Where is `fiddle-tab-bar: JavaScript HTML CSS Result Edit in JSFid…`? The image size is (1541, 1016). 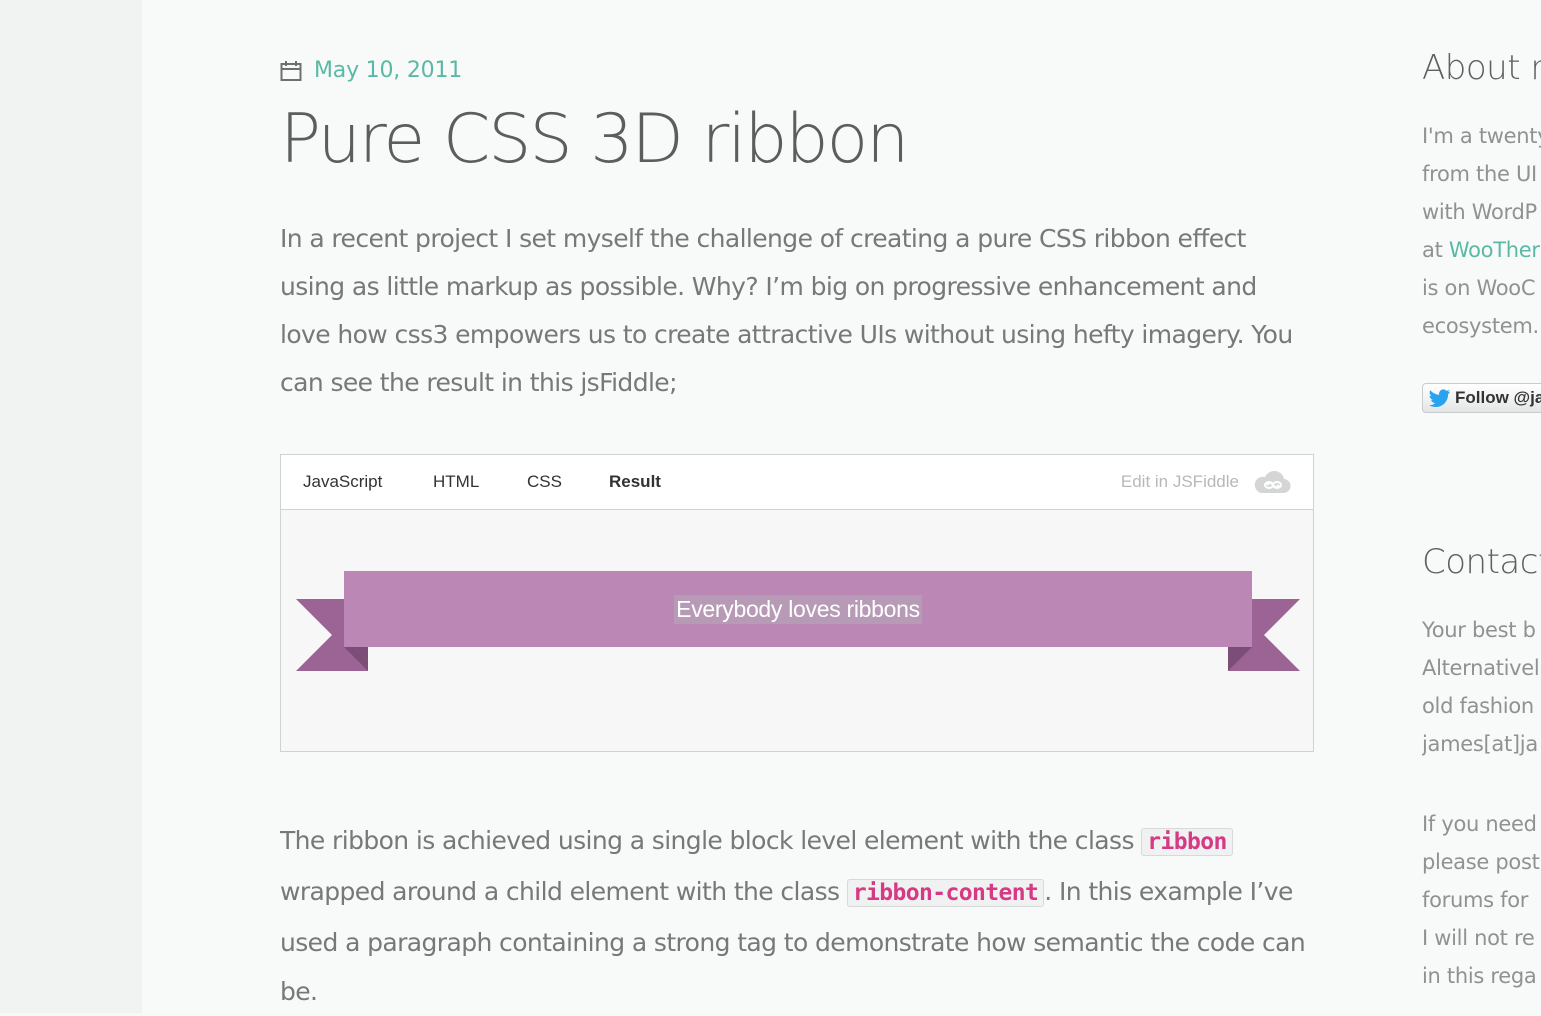
fiddle-tab-bar: JavaScript HTML CSS Result Edit in JSFid… is located at coordinates (797, 482).